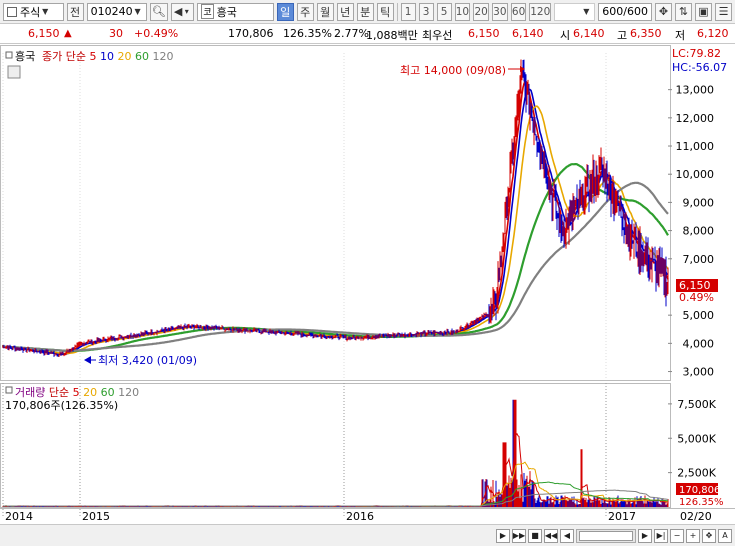  What do you see at coordinates (695, 146) in the screenshot?
I see `ytick-label: 11,000` at bounding box center [695, 146].